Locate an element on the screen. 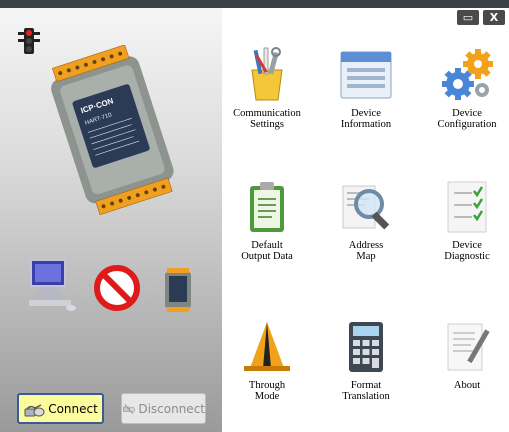 This screenshot has height=432, width=509. connect-button: Connect is located at coordinates (60, 408).